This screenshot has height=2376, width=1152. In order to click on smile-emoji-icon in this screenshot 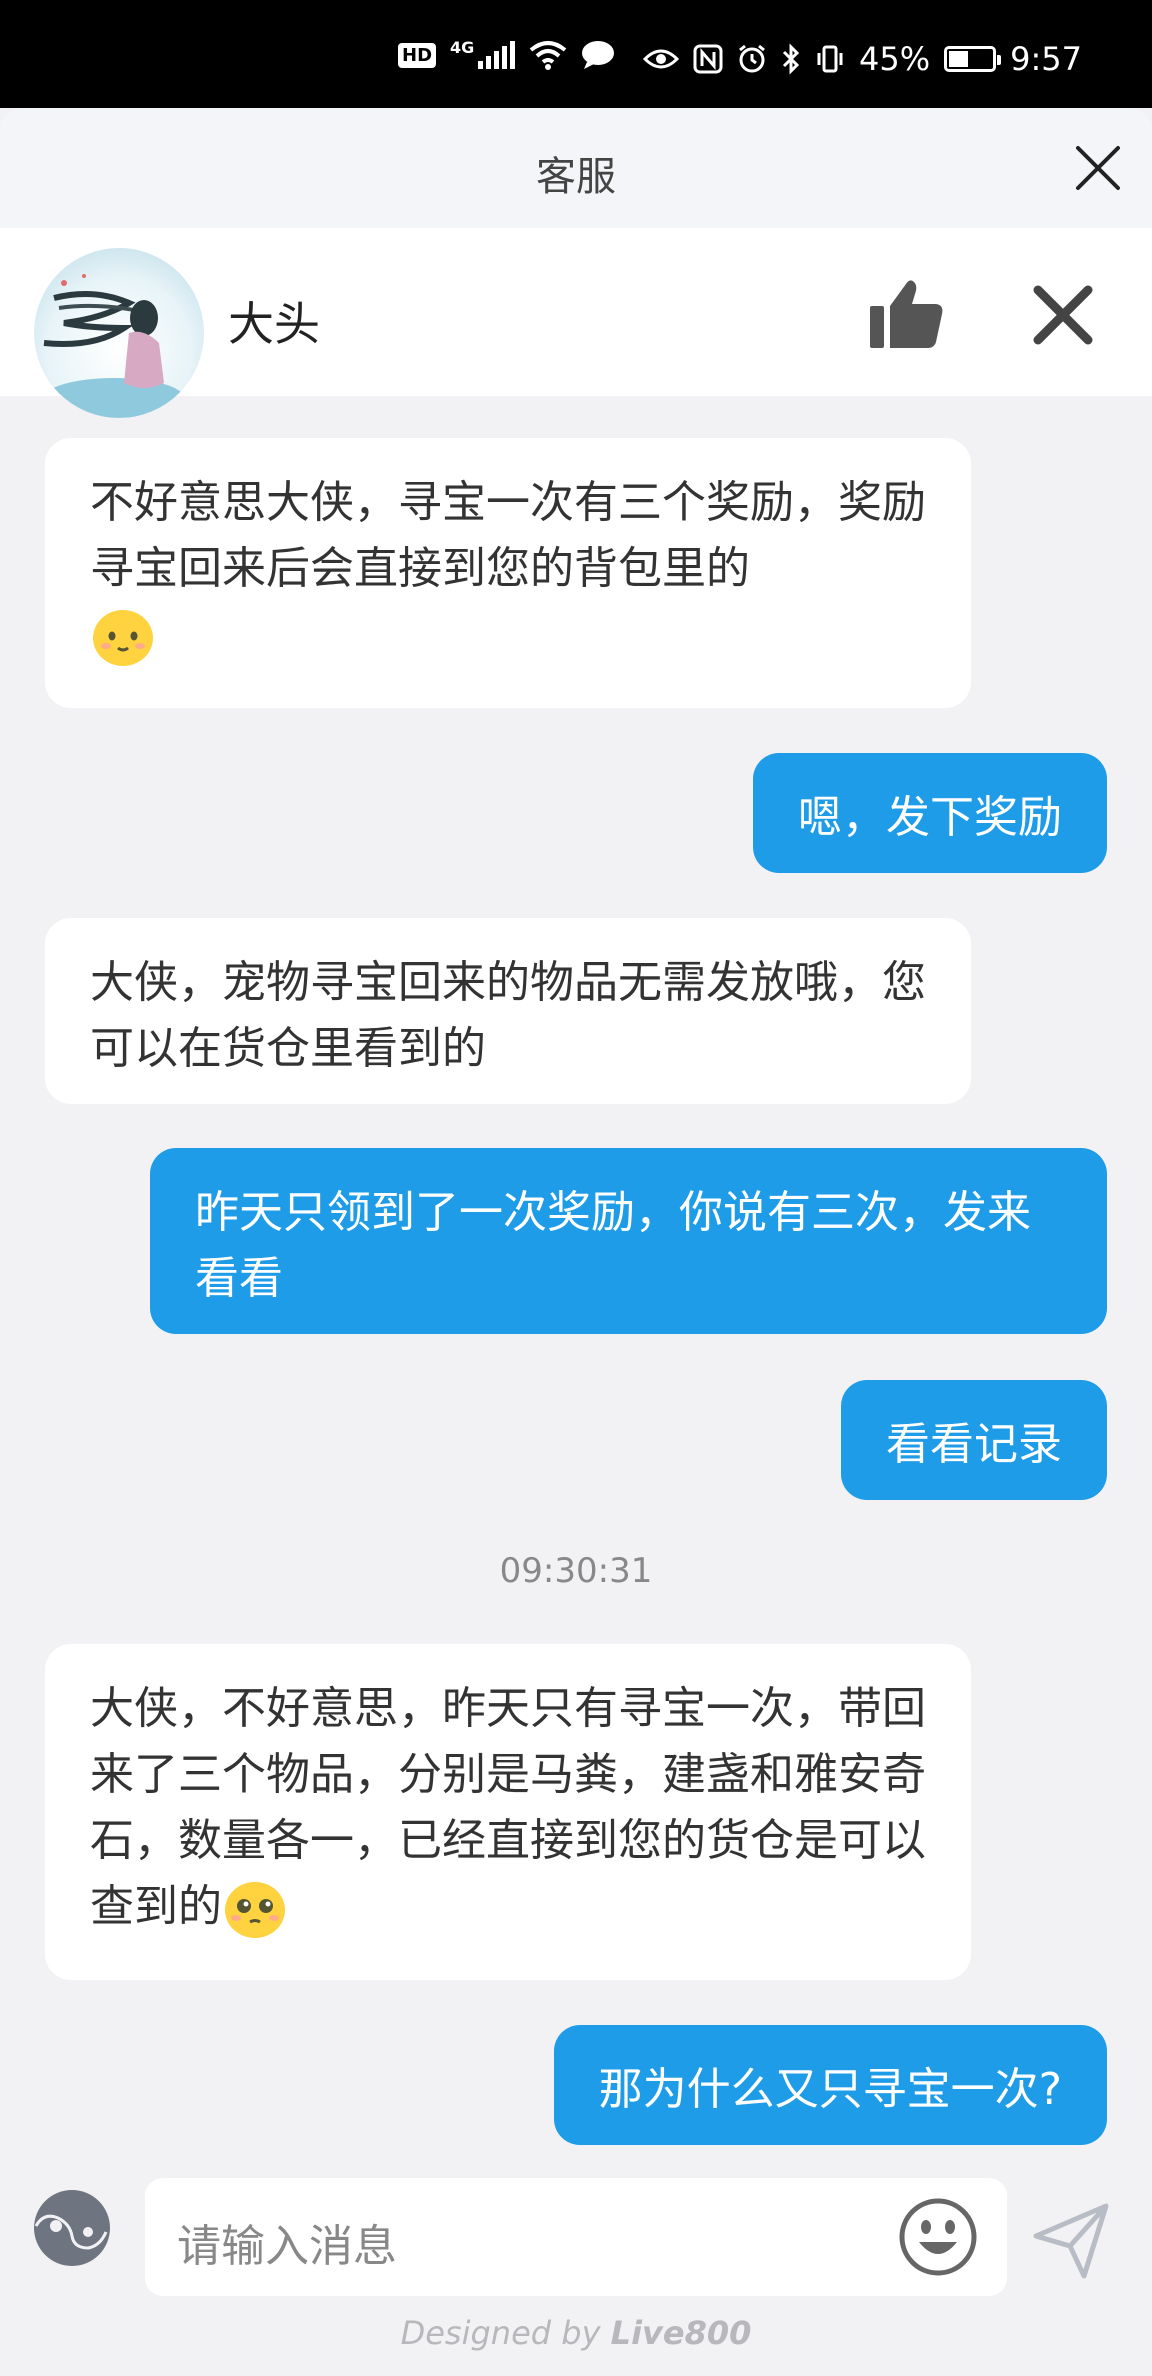, I will do `click(123, 638)`.